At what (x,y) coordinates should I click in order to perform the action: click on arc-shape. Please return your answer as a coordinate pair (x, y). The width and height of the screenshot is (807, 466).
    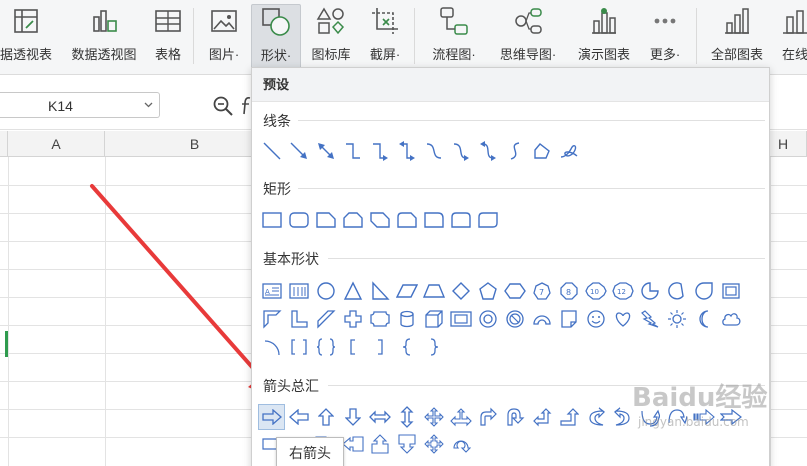
    Looking at the image, I should click on (271, 347).